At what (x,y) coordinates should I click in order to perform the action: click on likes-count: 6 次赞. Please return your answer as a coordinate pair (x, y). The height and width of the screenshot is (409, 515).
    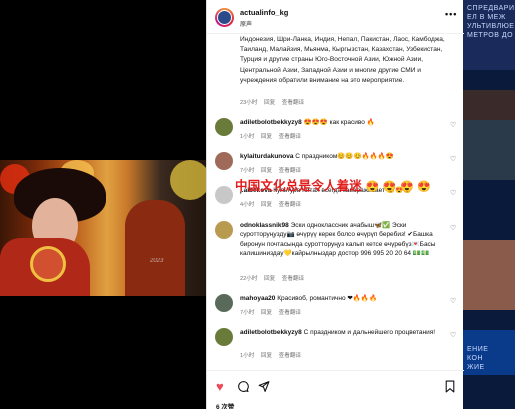
    Looking at the image, I should click on (225, 405).